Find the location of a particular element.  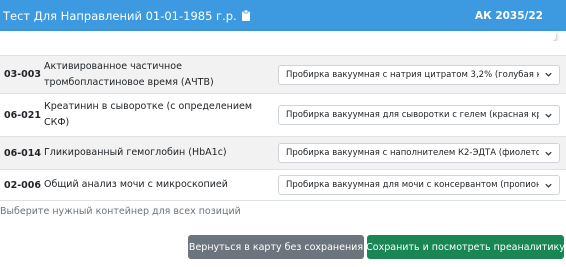

test-name: Гликированный гемоглобин (HbA1c) is located at coordinates (154, 153).